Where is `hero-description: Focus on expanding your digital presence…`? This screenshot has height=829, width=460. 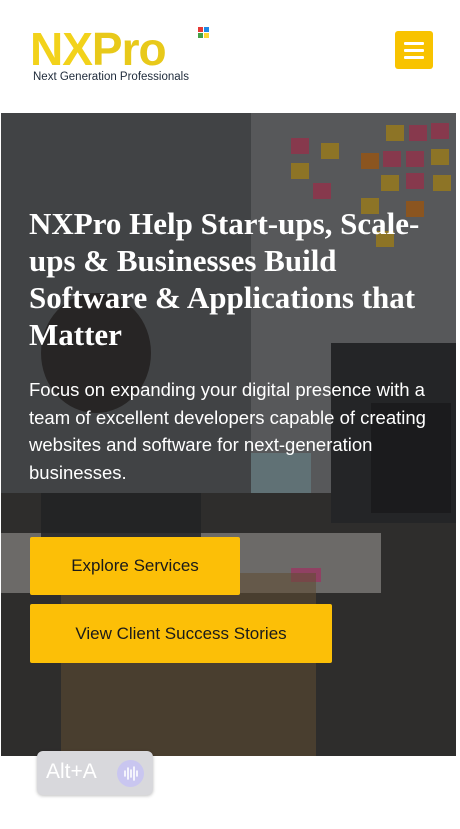
hero-description: Focus on expanding your digital presence… is located at coordinates (227, 431).